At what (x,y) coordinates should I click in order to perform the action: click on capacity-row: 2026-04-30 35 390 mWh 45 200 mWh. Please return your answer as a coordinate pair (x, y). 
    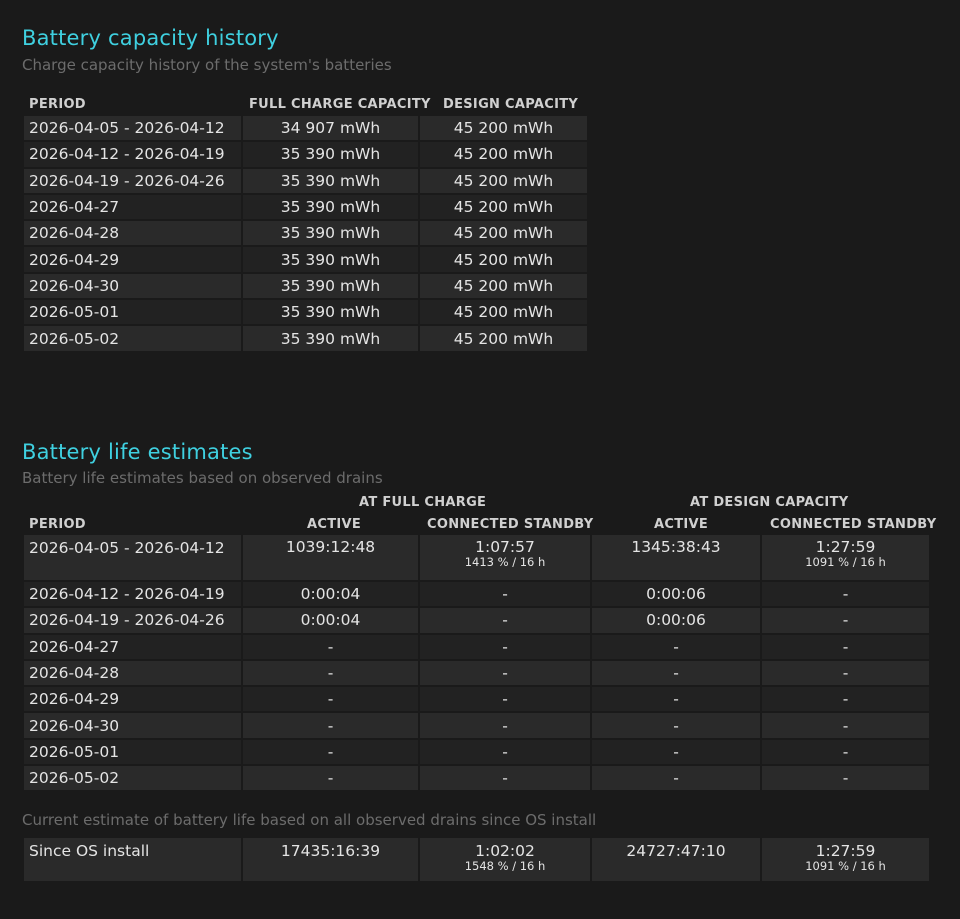
    Looking at the image, I should click on (305, 286).